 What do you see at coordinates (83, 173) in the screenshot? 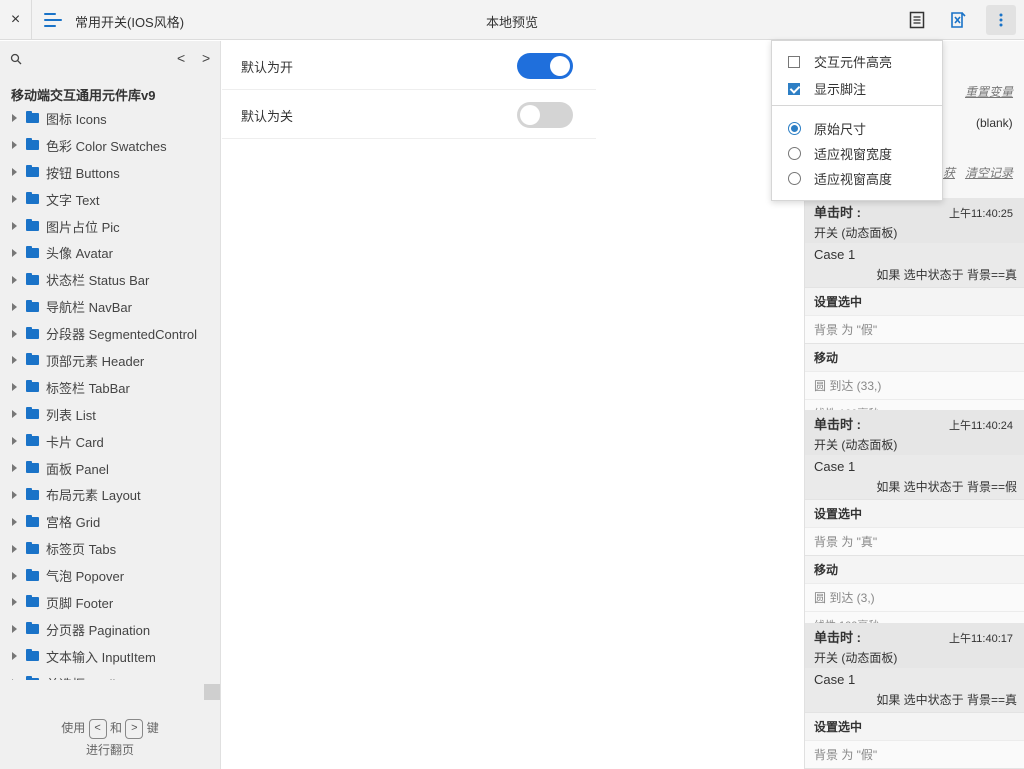
I see `sidebar-item-label: 按钮 Buttons` at bounding box center [83, 173].